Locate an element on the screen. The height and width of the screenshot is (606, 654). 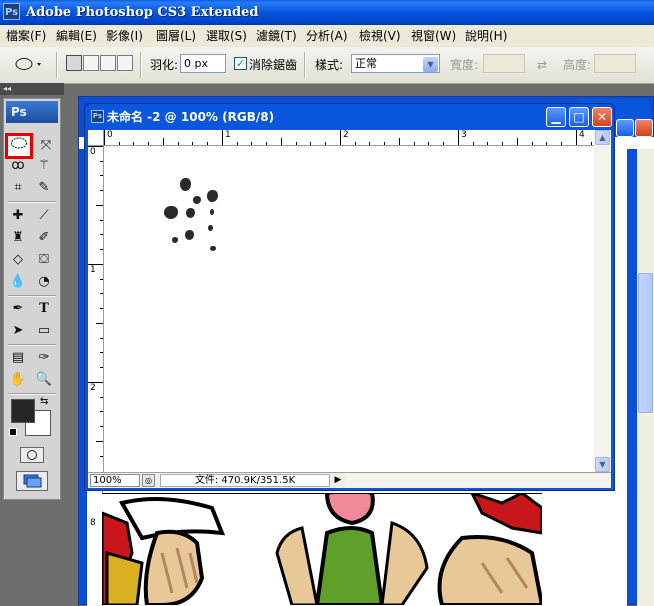
photoshop-app-icon: Ps is located at coordinates (11, 11).